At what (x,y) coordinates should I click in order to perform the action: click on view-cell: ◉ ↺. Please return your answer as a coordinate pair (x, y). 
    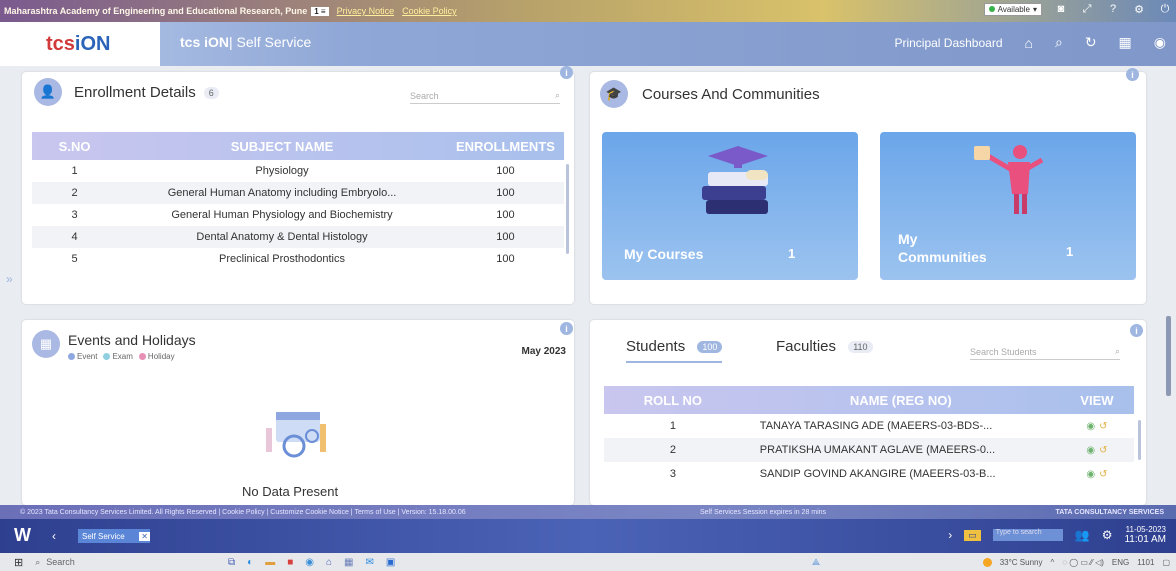
    Looking at the image, I should click on (1097, 426).